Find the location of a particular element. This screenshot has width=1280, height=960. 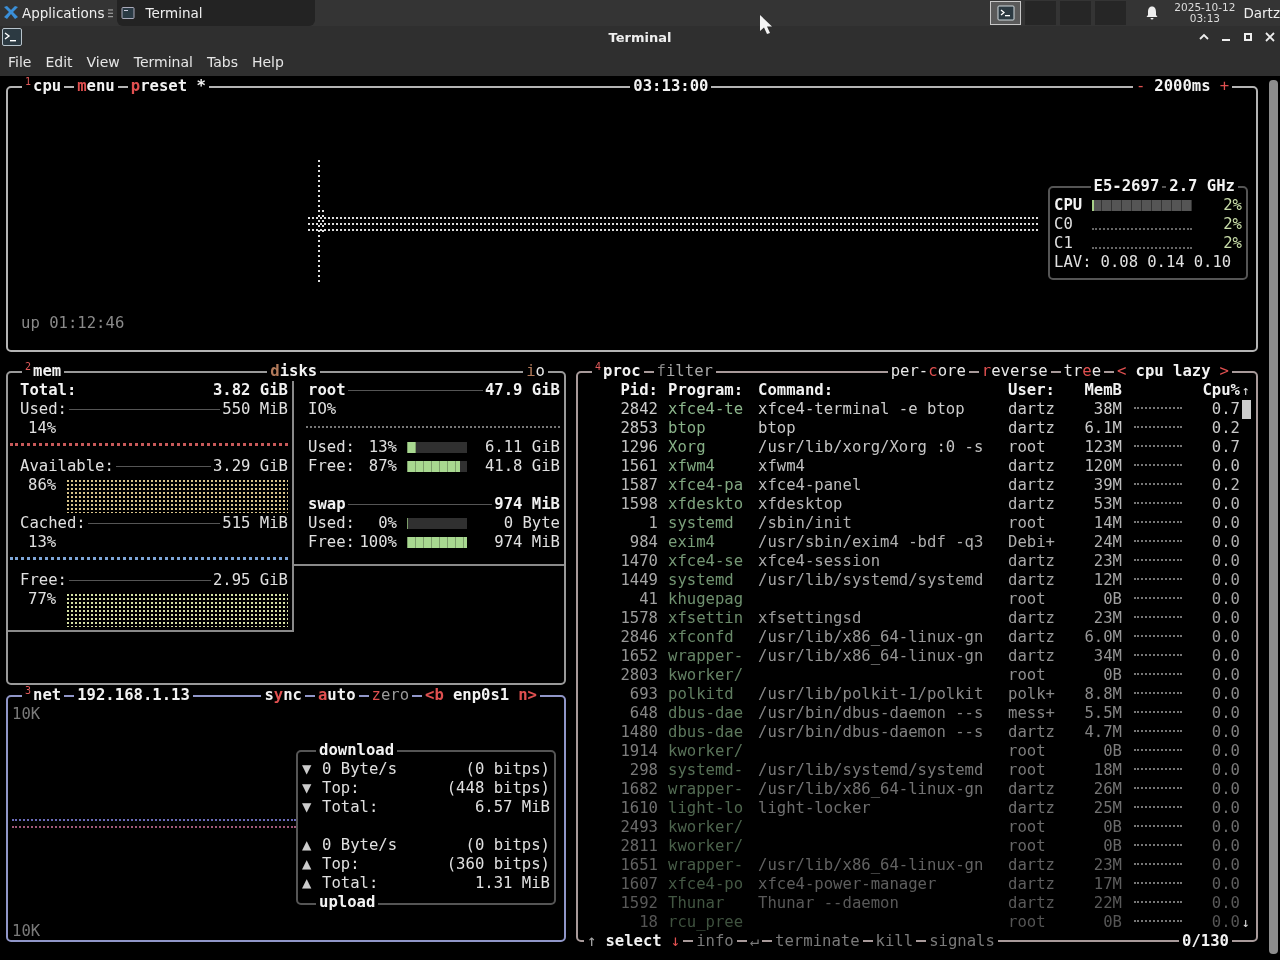

menu-button: preset * is located at coordinates (168, 86).